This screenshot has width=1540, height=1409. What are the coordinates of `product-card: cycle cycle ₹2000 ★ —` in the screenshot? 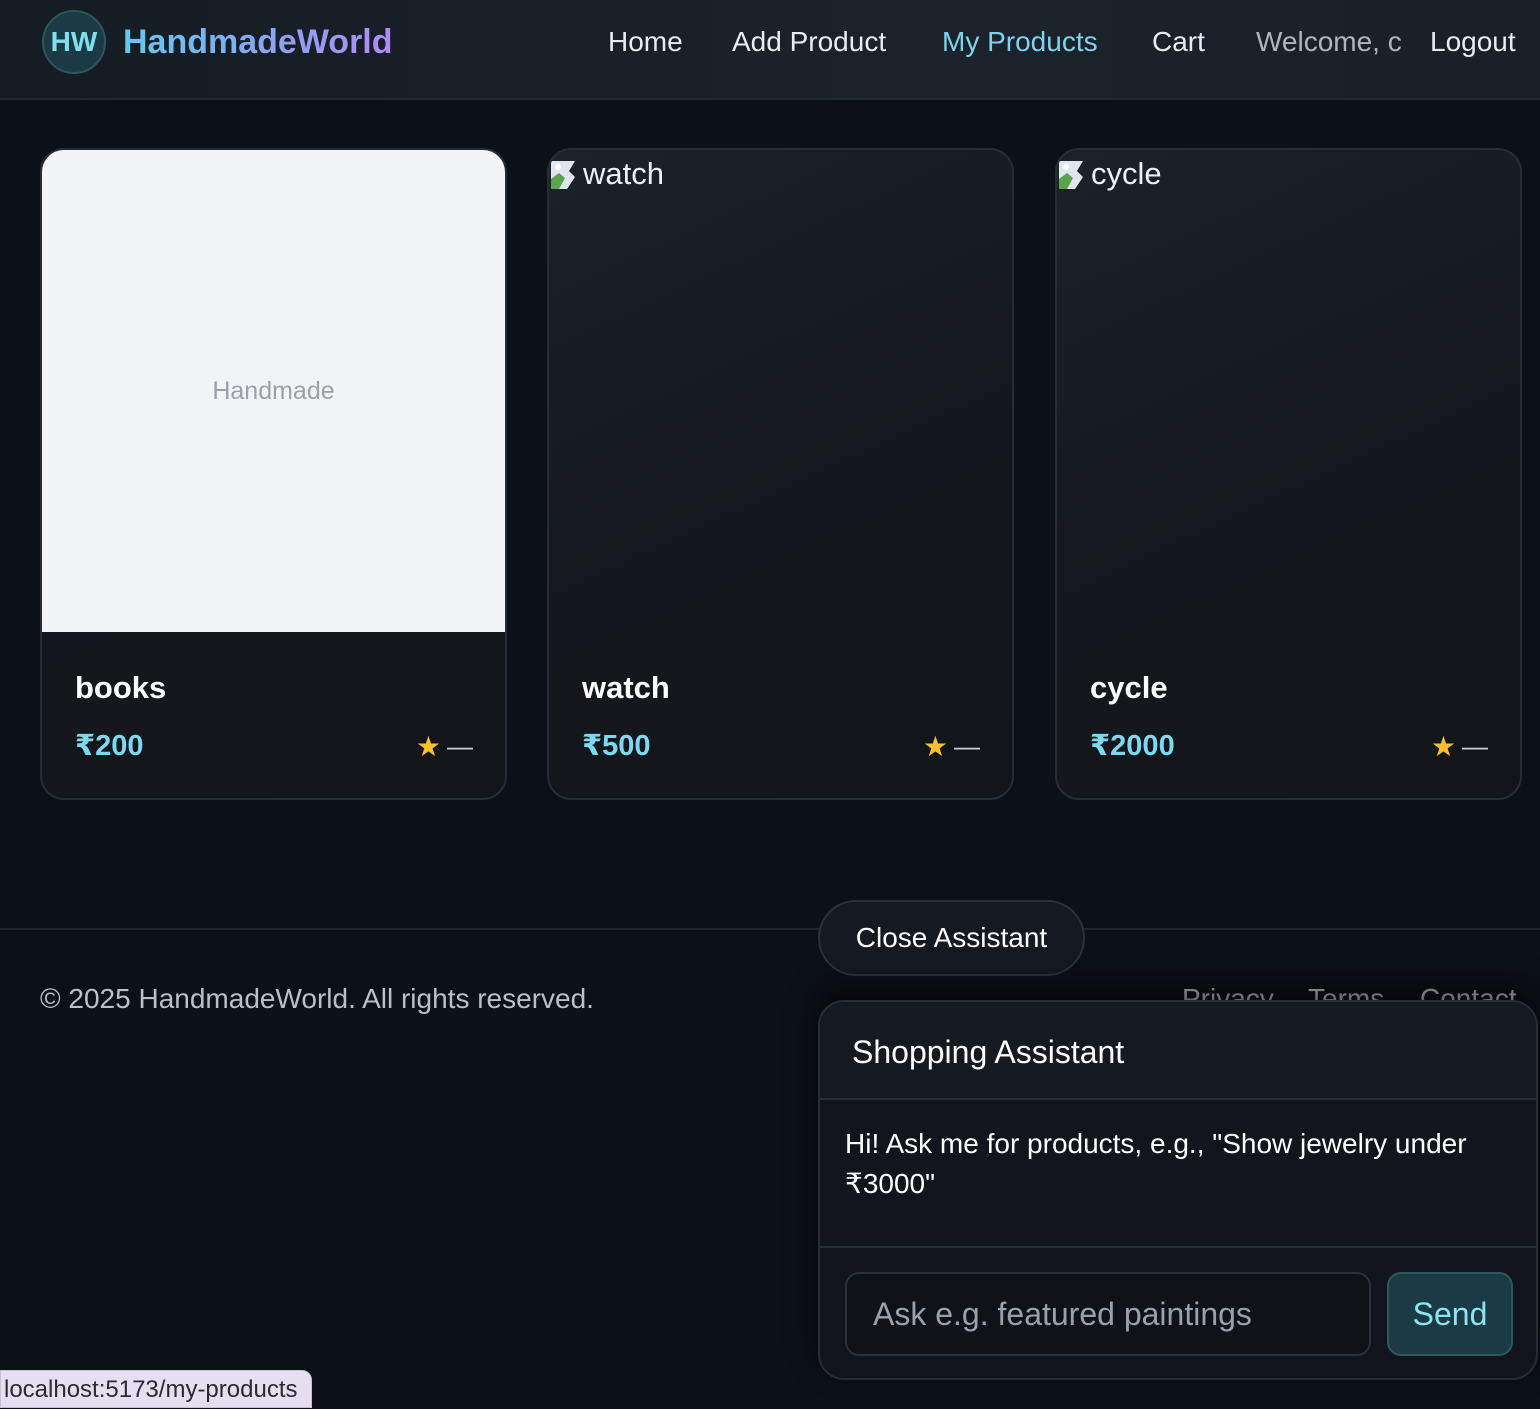 It's located at (1288, 474).